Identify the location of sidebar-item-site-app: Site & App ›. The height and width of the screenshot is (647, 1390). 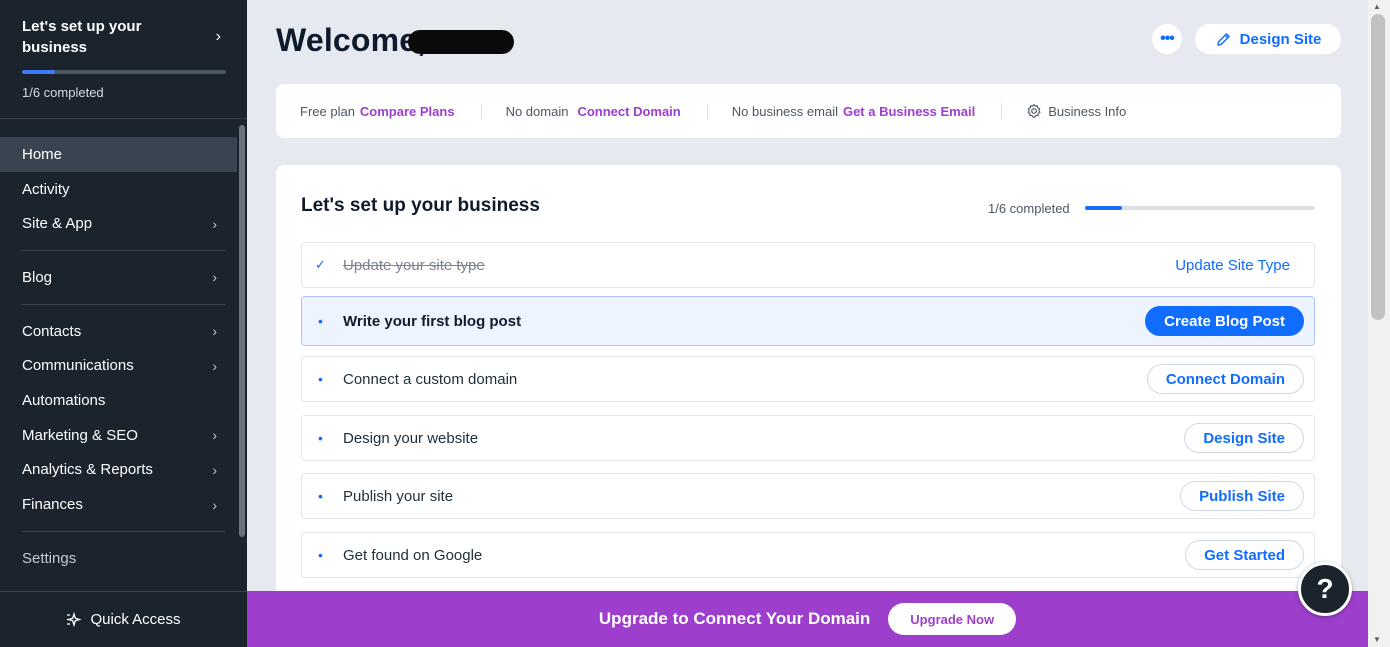
(118, 223).